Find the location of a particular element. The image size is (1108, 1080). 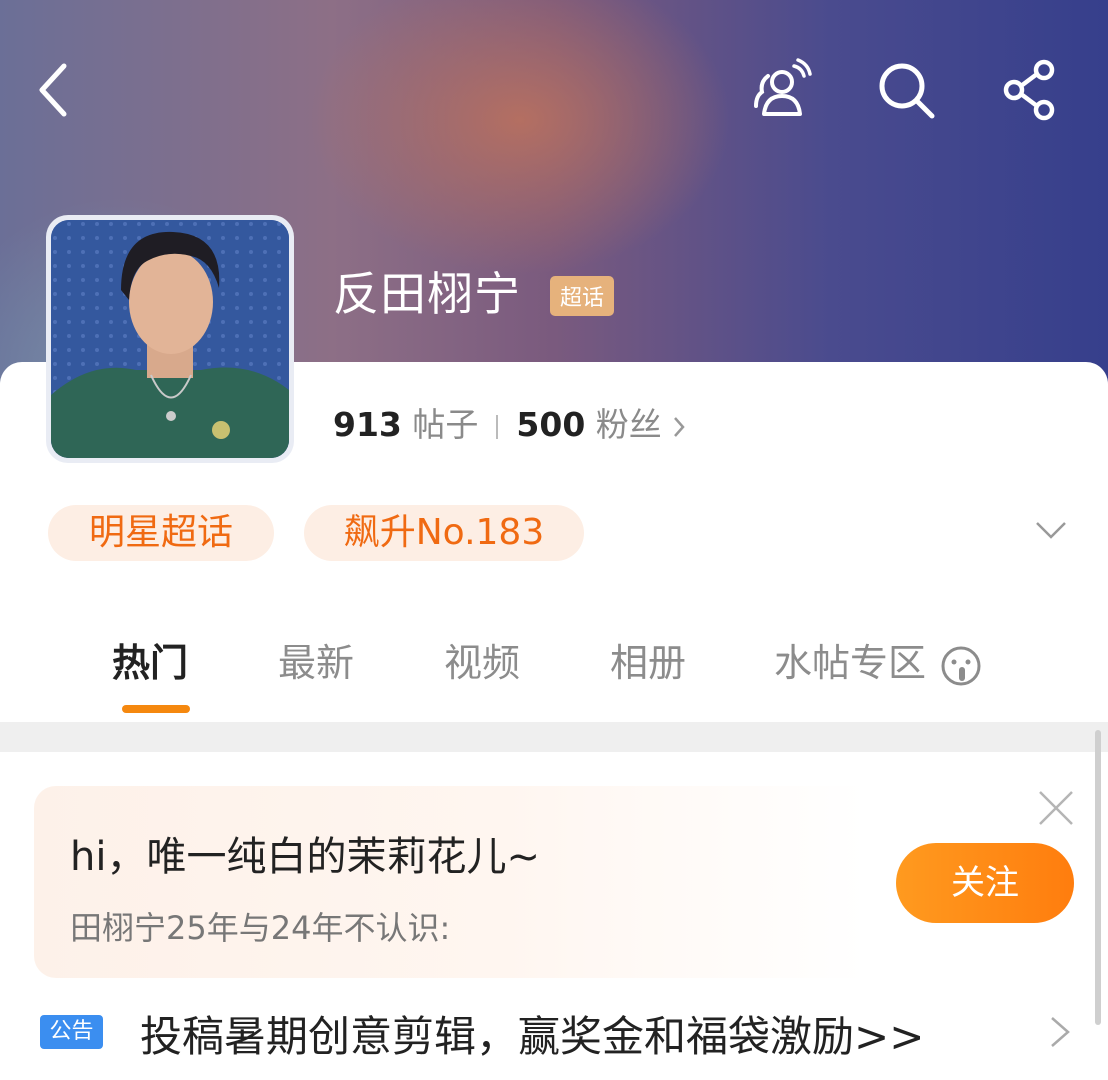

supertopic-badge: 超话 is located at coordinates (582, 296).